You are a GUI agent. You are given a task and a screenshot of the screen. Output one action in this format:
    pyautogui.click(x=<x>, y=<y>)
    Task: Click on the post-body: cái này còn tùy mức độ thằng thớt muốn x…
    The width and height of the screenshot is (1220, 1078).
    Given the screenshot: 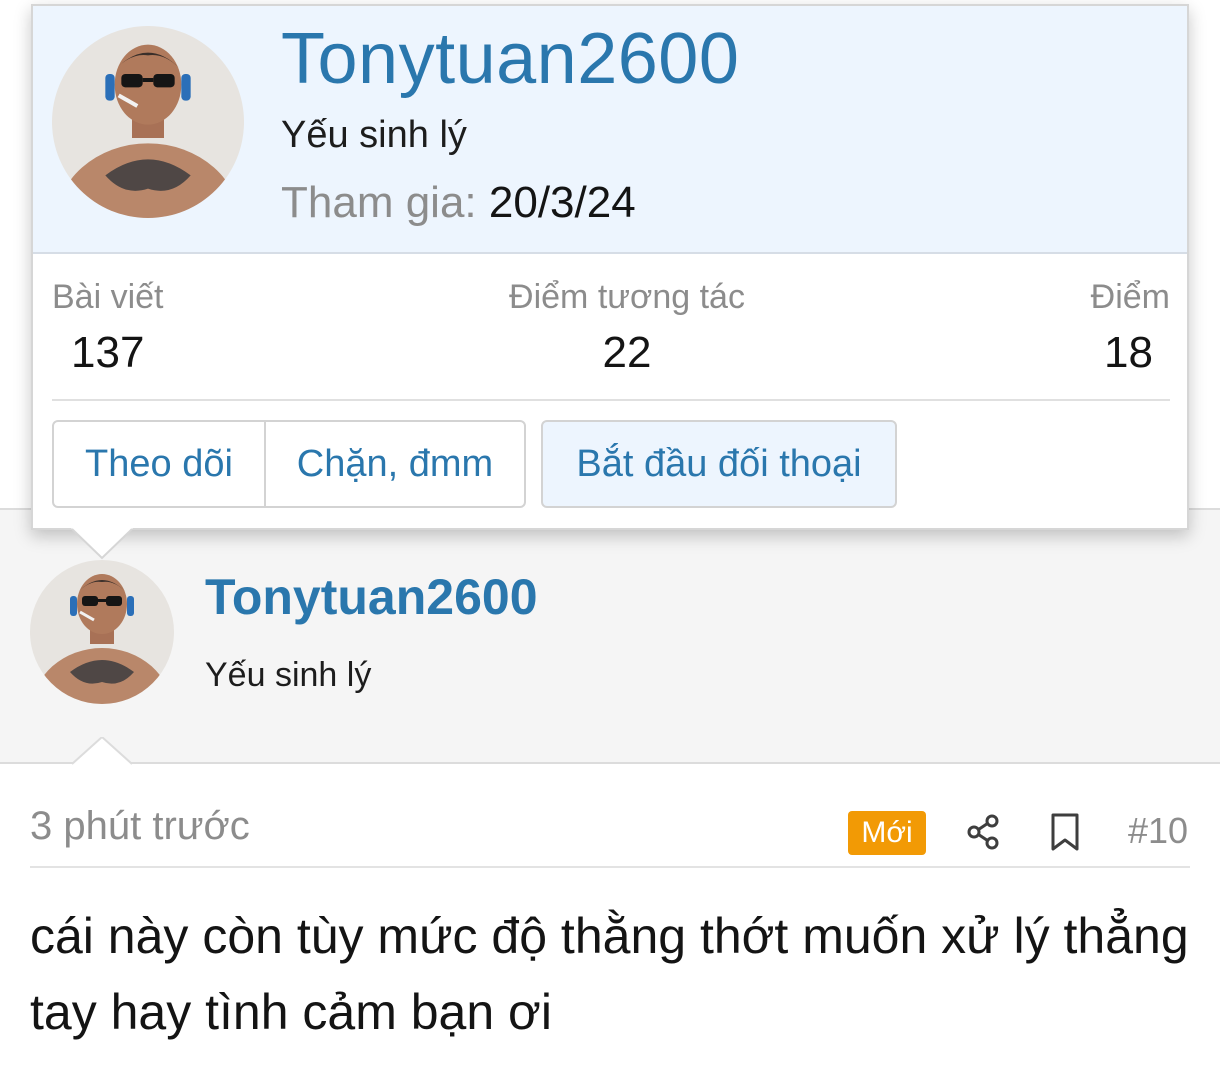 What is the action you would take?
    pyautogui.click(x=609, y=974)
    